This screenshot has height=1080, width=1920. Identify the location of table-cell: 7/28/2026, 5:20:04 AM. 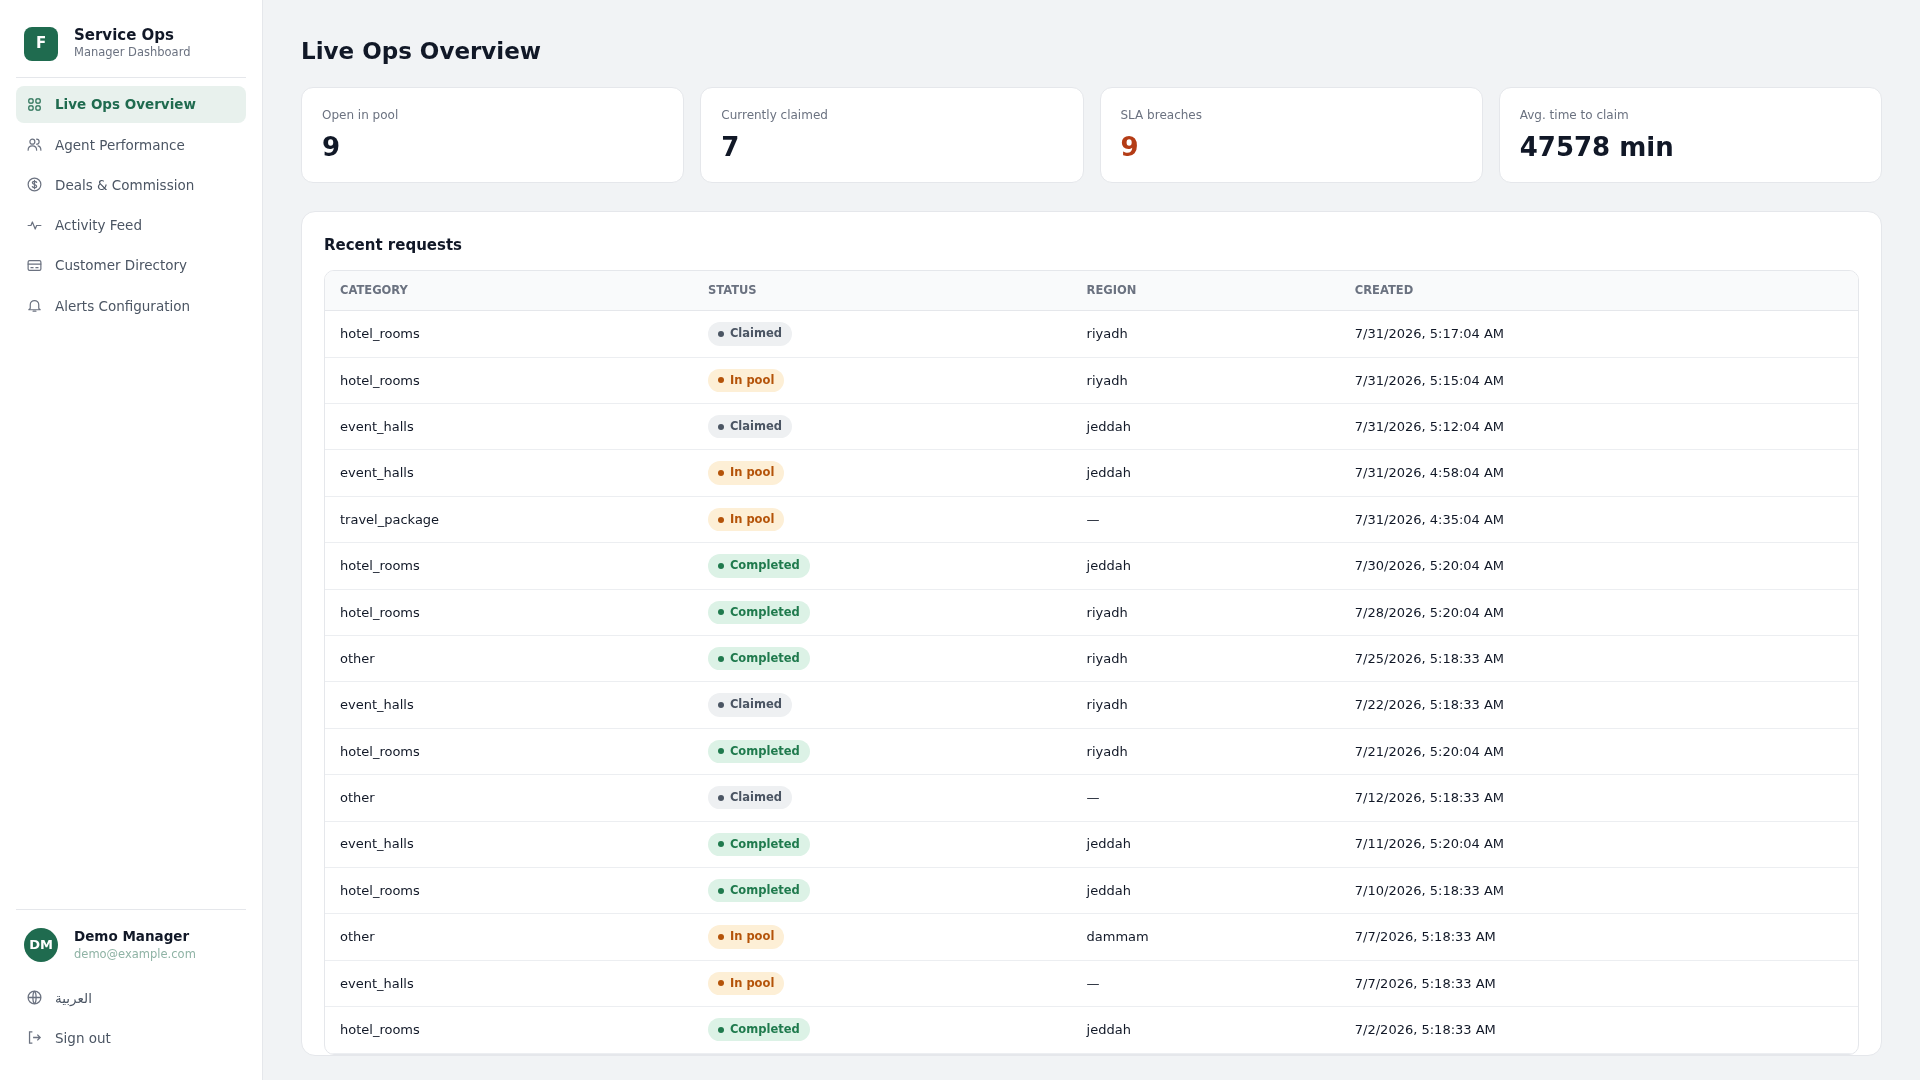
(1429, 612).